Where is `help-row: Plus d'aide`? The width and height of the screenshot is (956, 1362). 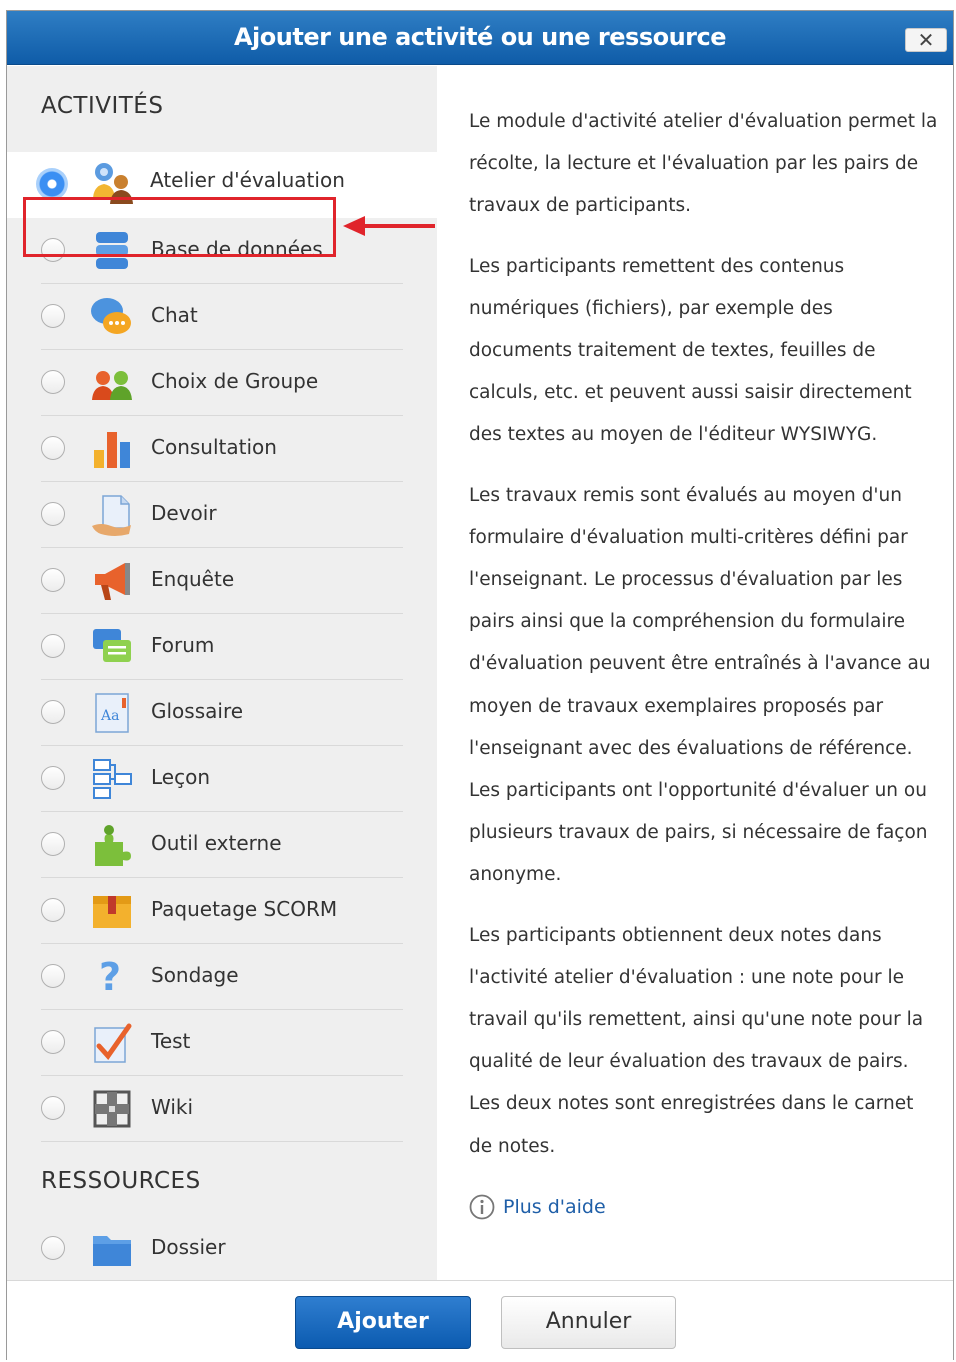
help-row: Plus d'aide is located at coordinates (704, 1207).